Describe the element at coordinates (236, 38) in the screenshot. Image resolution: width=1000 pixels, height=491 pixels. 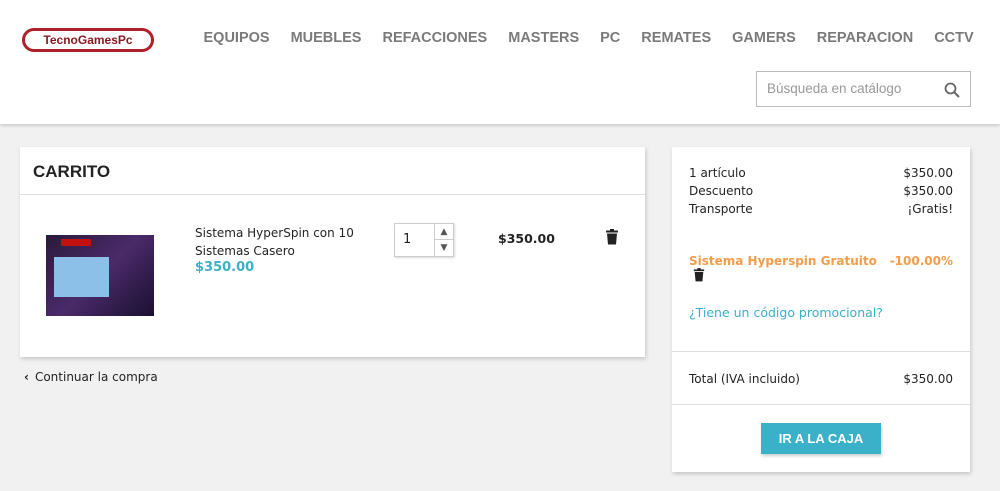
I see `nav-equipos: EQUIPOS` at that location.